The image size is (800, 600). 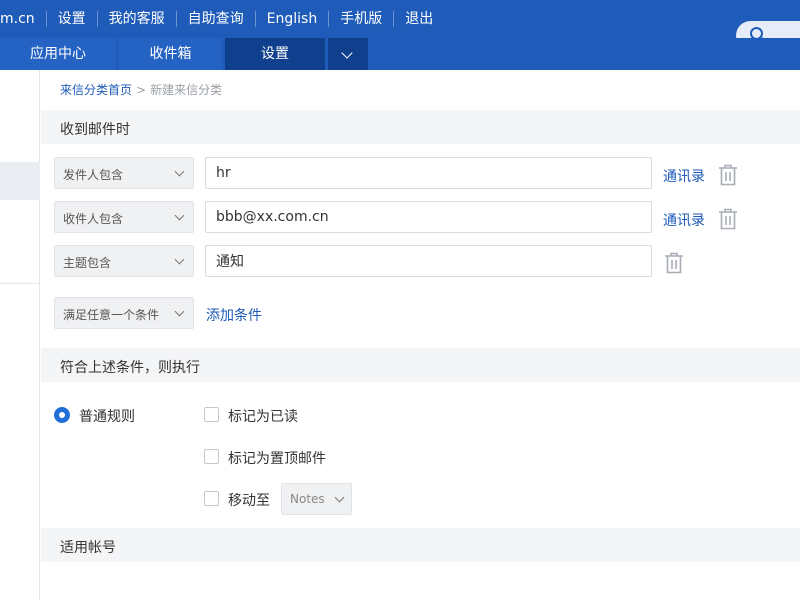 I want to click on main-tabs: 应用中心 收件箱 设置, so click(x=184, y=54).